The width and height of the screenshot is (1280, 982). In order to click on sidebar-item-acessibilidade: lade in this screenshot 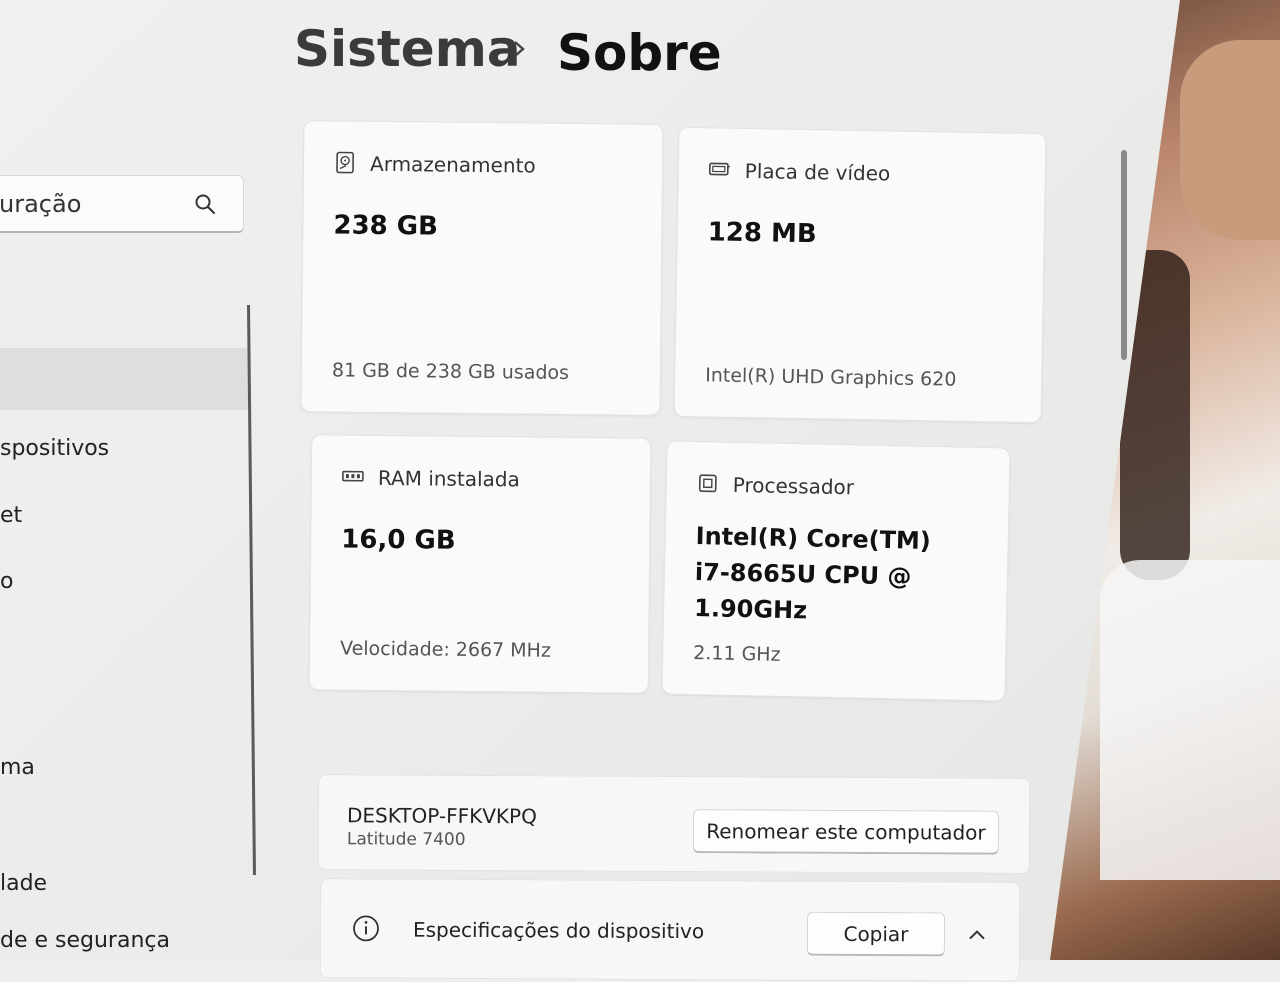, I will do `click(23, 883)`.